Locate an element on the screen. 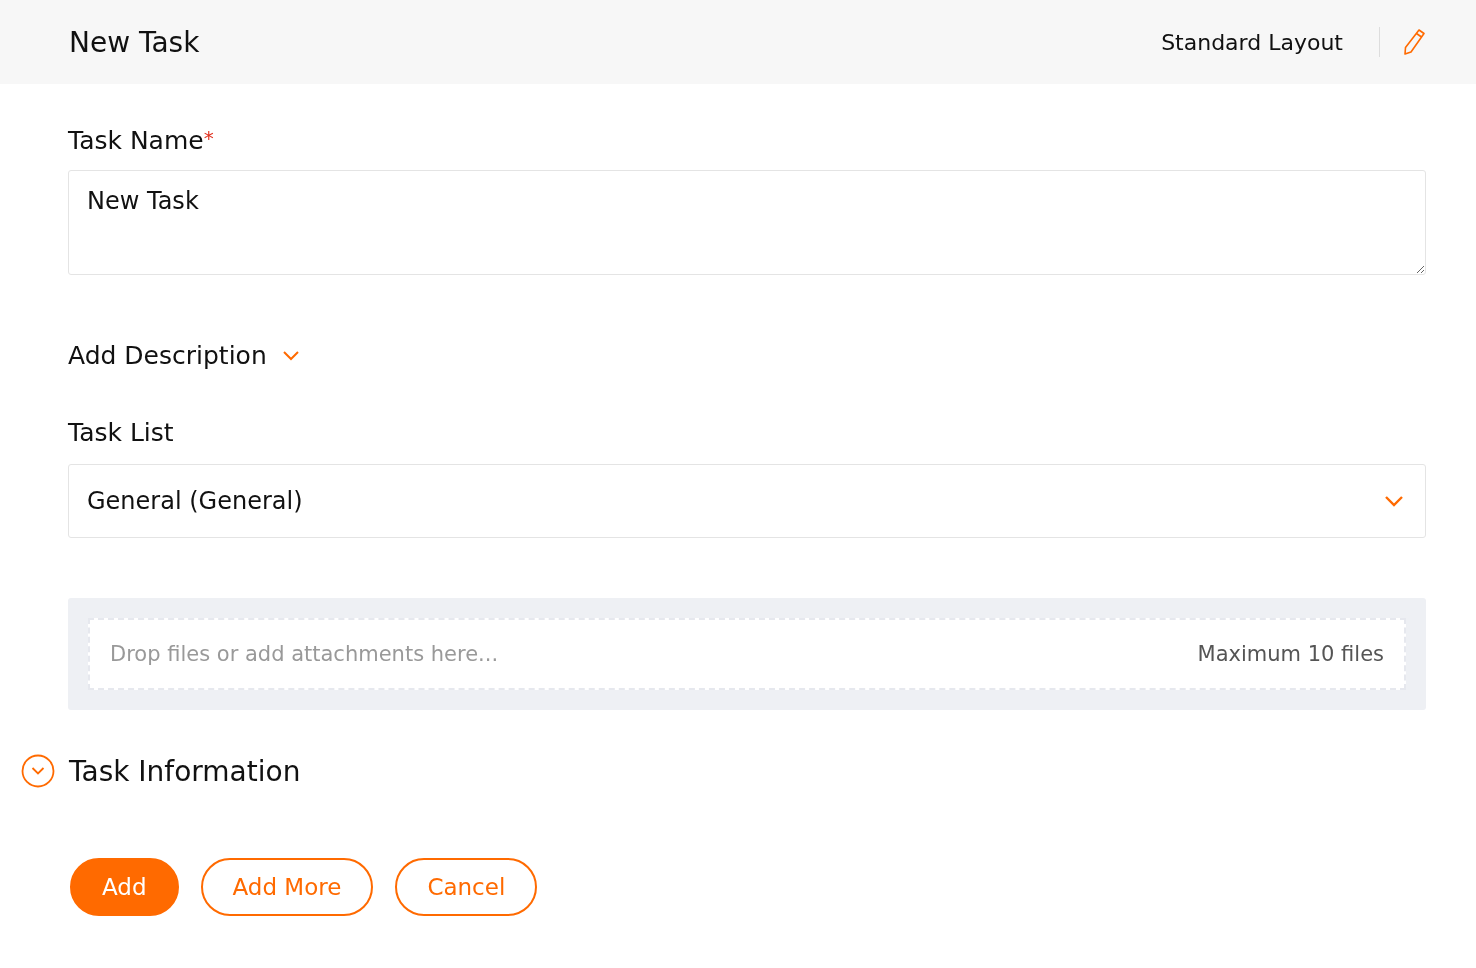 The height and width of the screenshot is (968, 1476). file-limit: Maximum 10 files is located at coordinates (1290, 654).